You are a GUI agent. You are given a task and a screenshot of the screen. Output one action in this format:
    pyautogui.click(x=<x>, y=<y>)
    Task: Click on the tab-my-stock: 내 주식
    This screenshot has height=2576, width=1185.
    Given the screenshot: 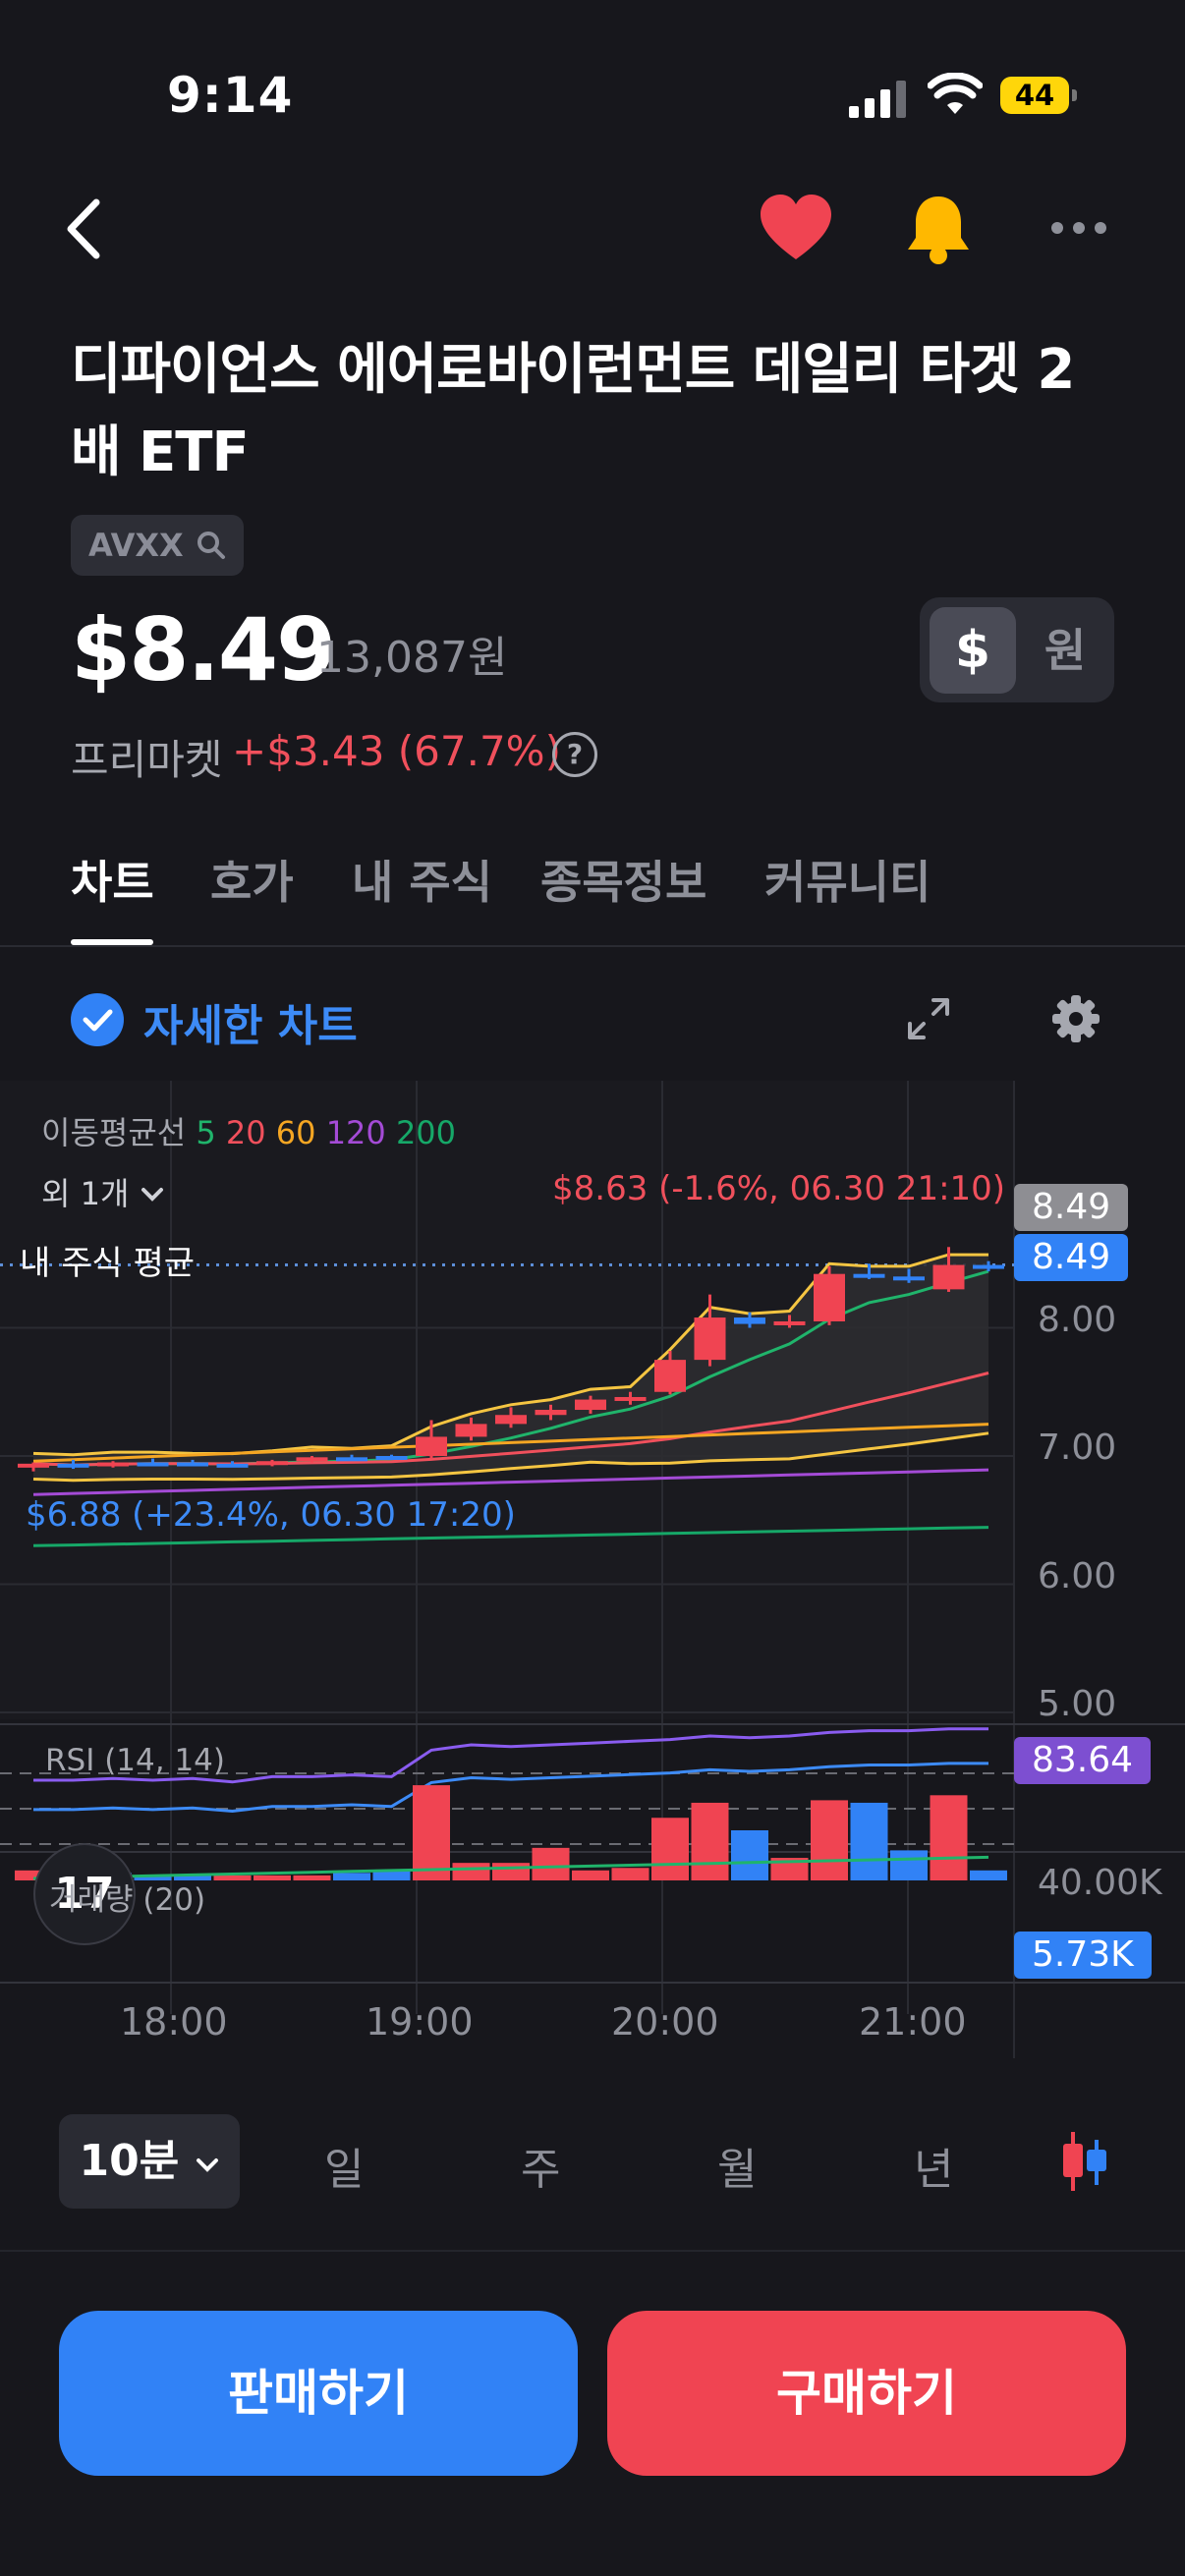 What is the action you would take?
    pyautogui.click(x=422, y=879)
    